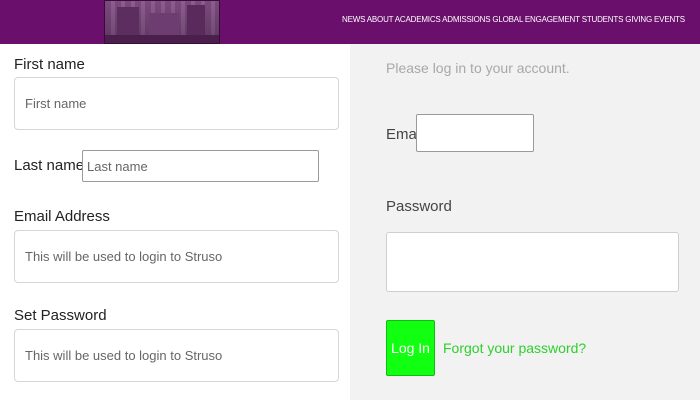 Image resolution: width=700 pixels, height=400 pixels. I want to click on first-name-label: First name, so click(49, 64).